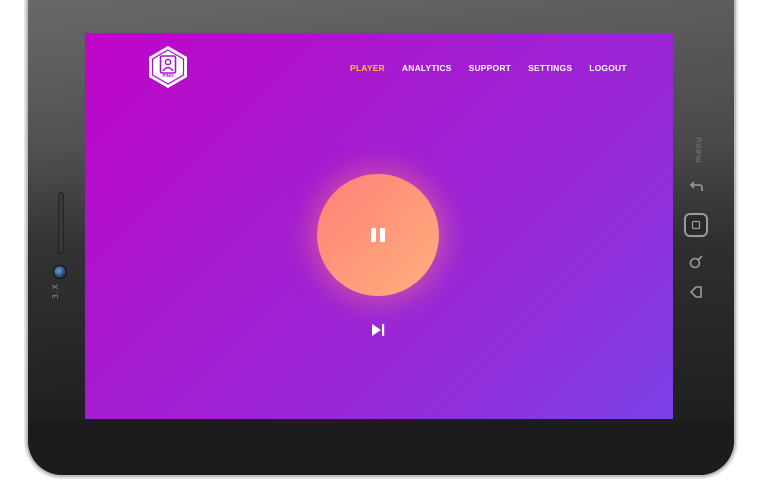 Image resolution: width=770 pixels, height=480 pixels. I want to click on top-nav: PLAYER ANALYTICS SUPPORT SETTINGS LOGOUT, so click(488, 70).